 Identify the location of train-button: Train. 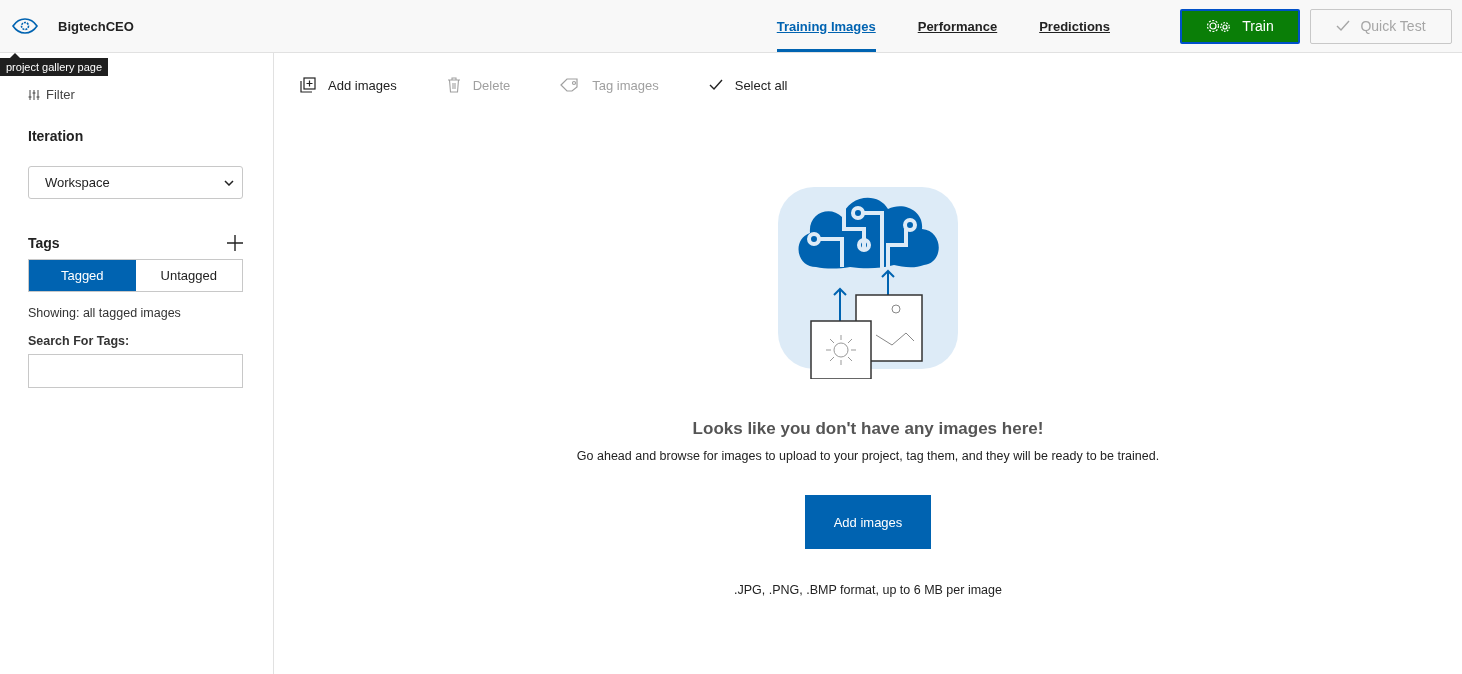
(1240, 26).